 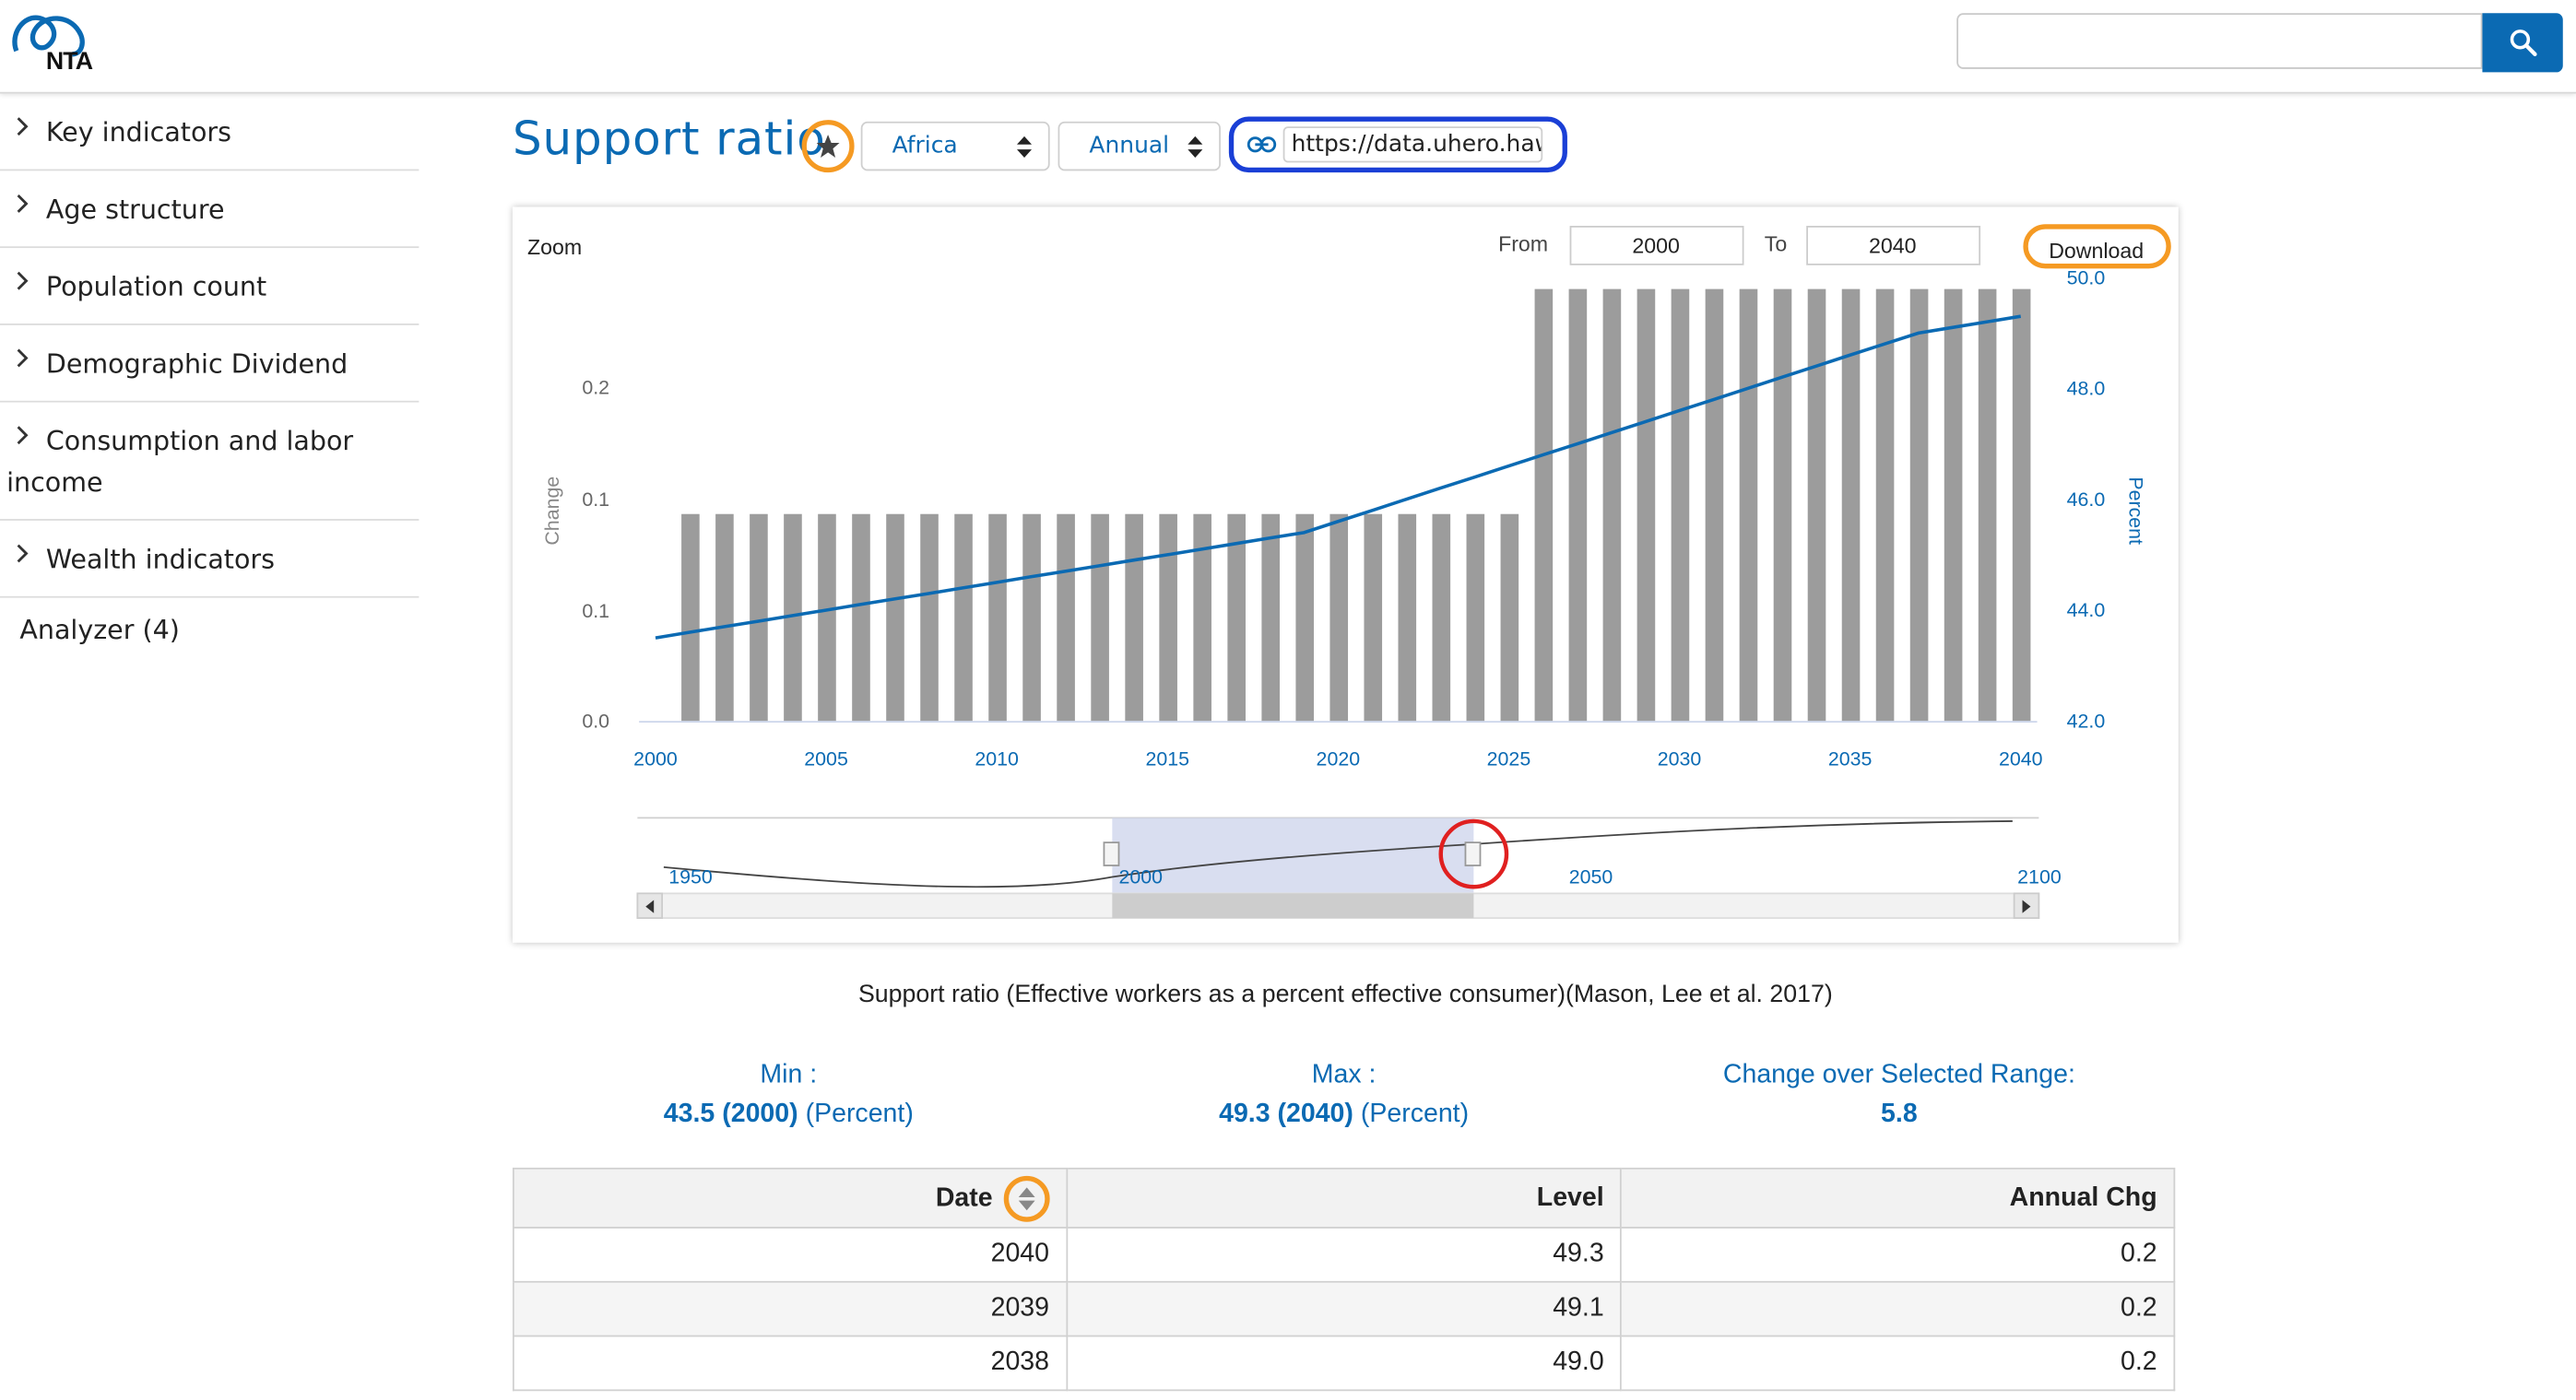 What do you see at coordinates (59, 42) in the screenshot?
I see `nta-logo: NTA` at bounding box center [59, 42].